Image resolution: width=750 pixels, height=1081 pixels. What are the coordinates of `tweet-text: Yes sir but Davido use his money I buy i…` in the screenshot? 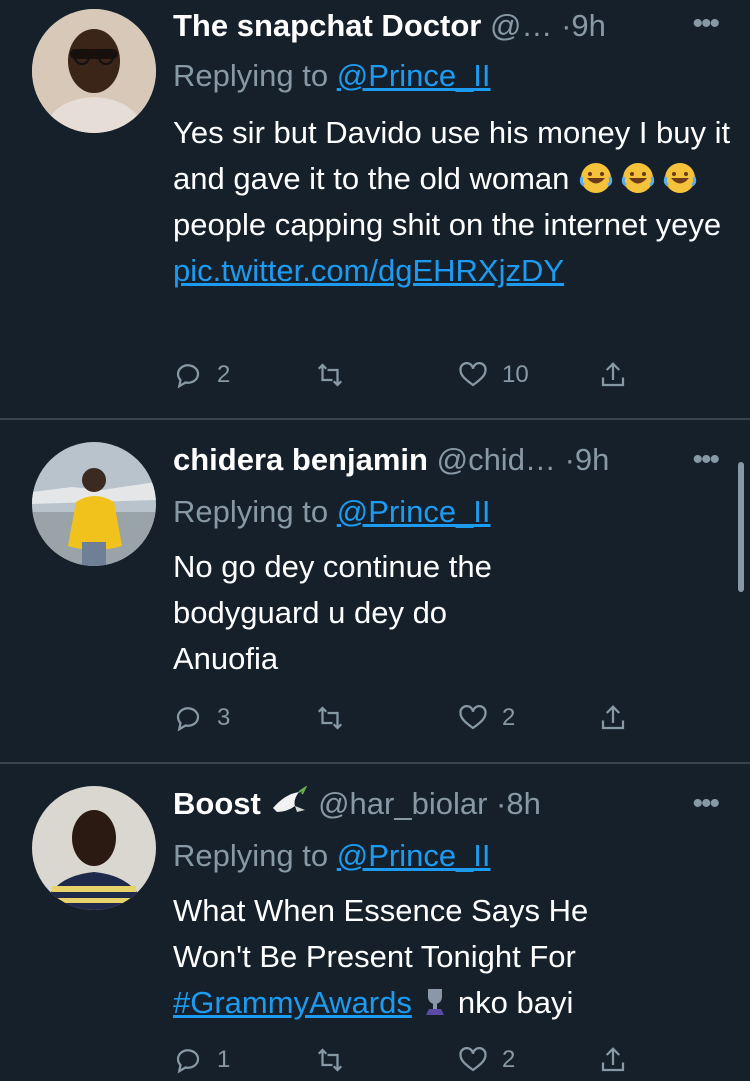 It's located at (453, 202).